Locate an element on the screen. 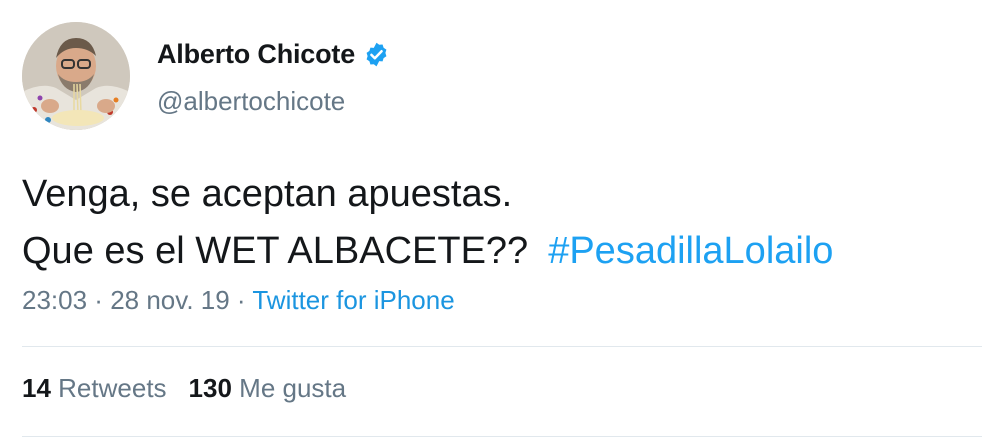  tweet-source-link: Twitter for iPhone is located at coordinates (353, 300).